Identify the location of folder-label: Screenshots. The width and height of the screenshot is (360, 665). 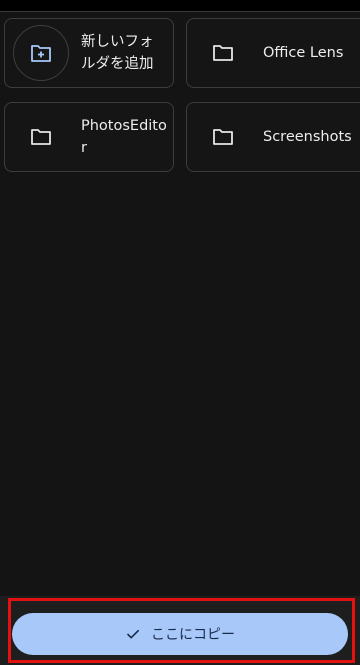
(307, 137).